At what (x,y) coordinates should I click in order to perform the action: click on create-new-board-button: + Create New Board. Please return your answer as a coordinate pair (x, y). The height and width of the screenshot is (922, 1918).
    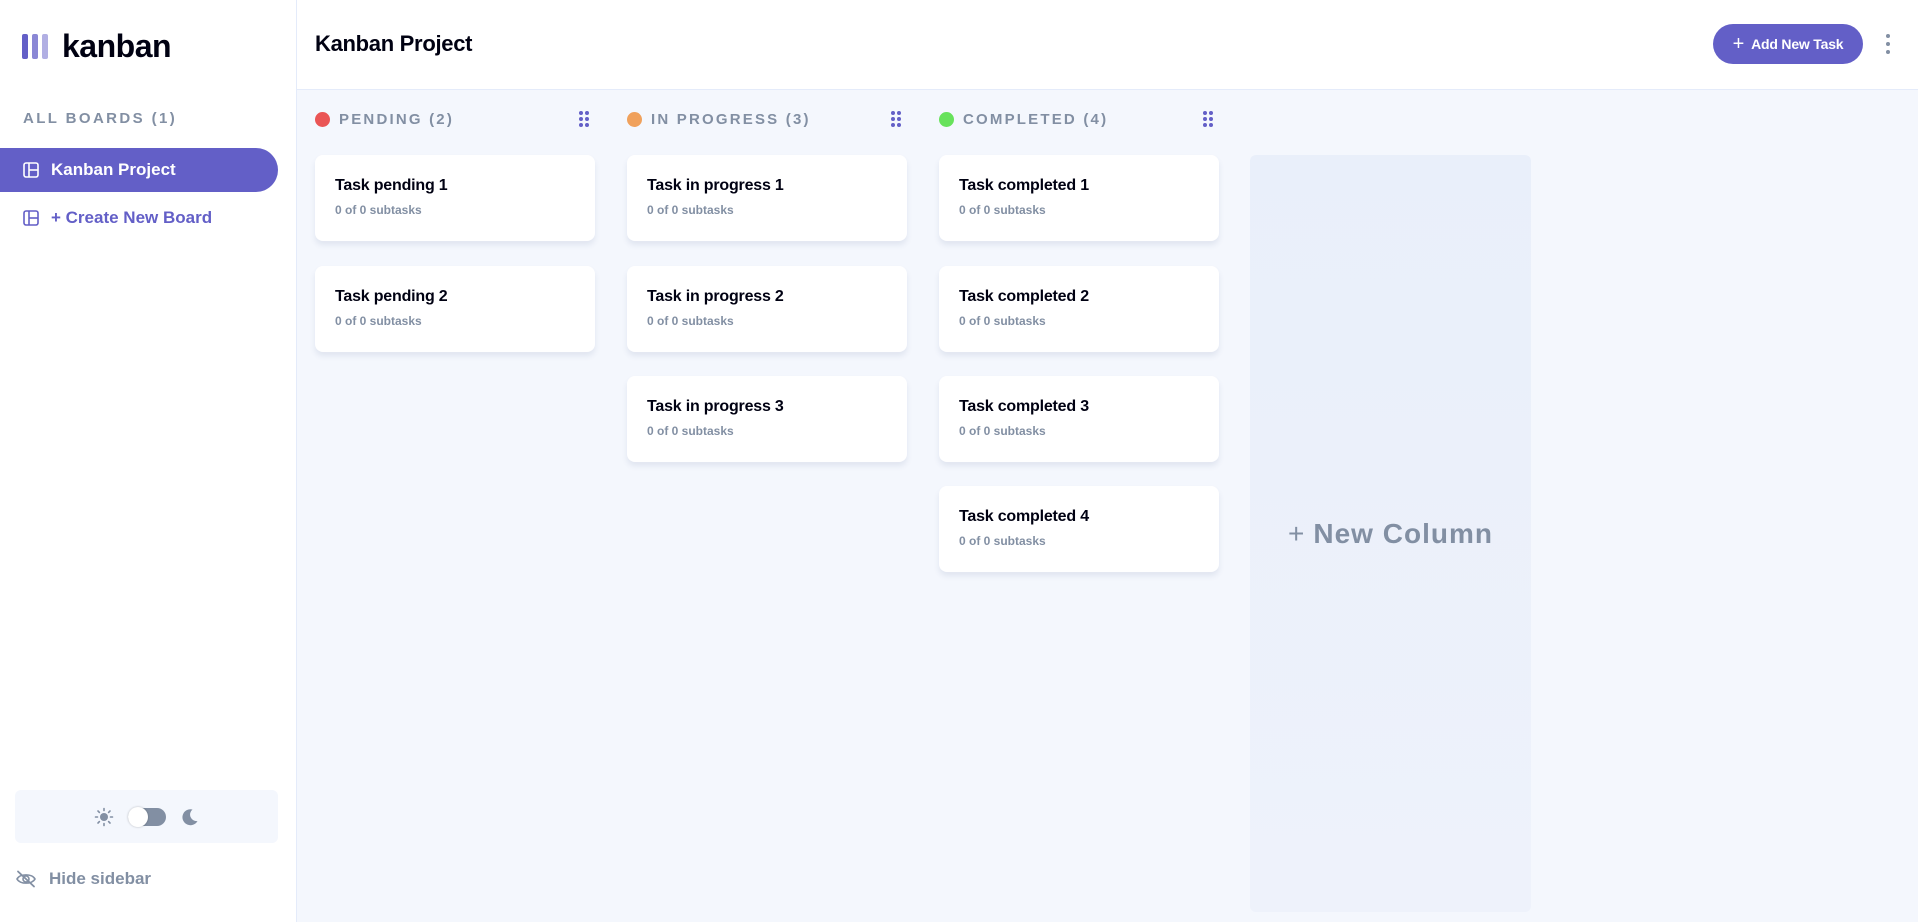
    Looking at the image, I should click on (139, 218).